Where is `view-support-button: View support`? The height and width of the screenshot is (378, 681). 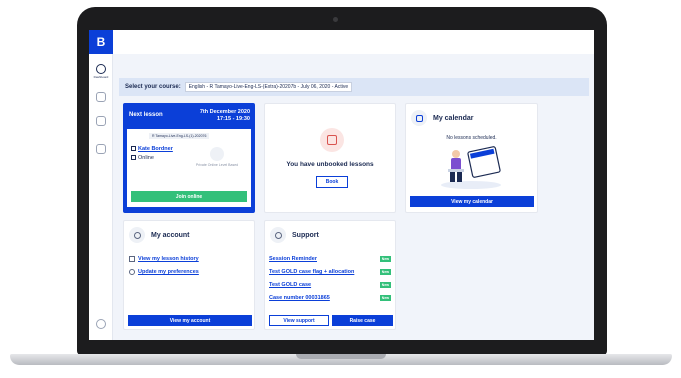 view-support-button: View support is located at coordinates (299, 320).